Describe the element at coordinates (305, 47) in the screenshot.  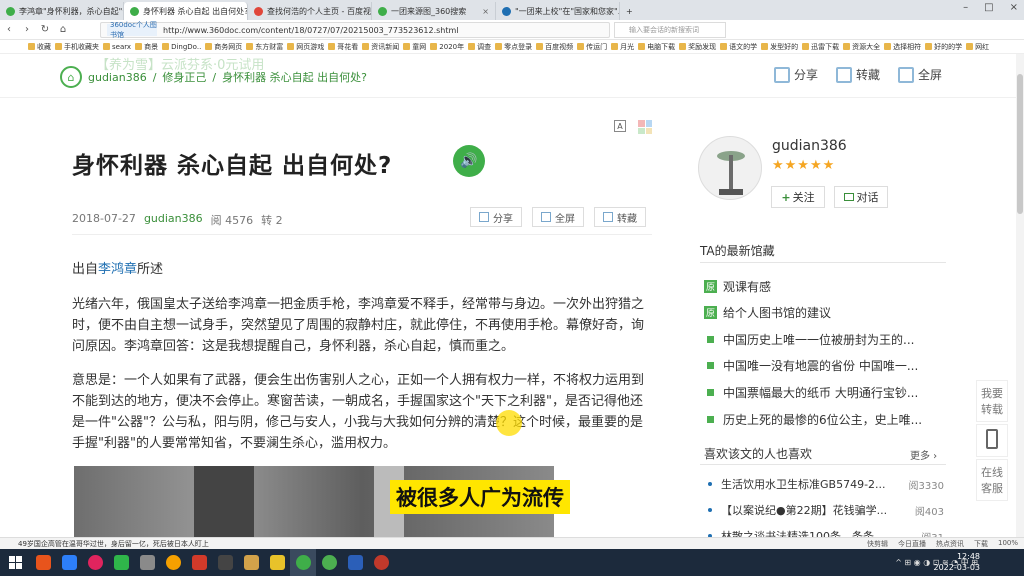
I see `bookmark-item: 网页游戏` at that location.